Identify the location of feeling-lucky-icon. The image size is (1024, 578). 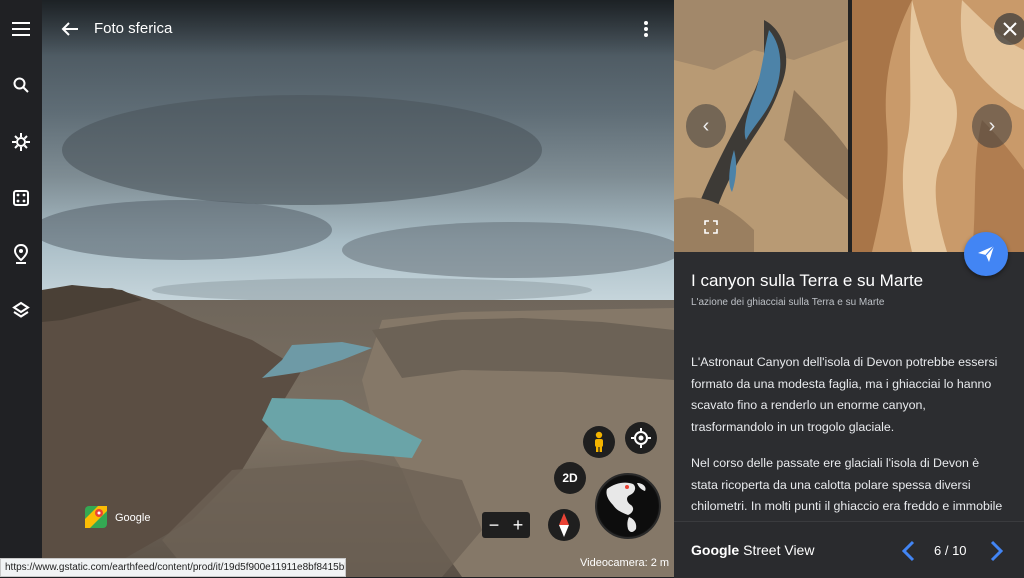
(21, 198).